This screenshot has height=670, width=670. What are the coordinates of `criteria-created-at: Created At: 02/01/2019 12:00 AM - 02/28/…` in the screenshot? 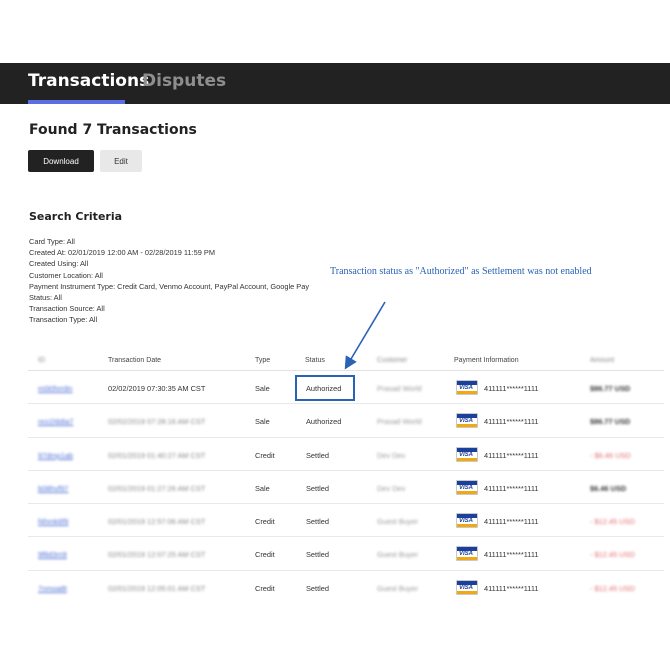 It's located at (122, 253).